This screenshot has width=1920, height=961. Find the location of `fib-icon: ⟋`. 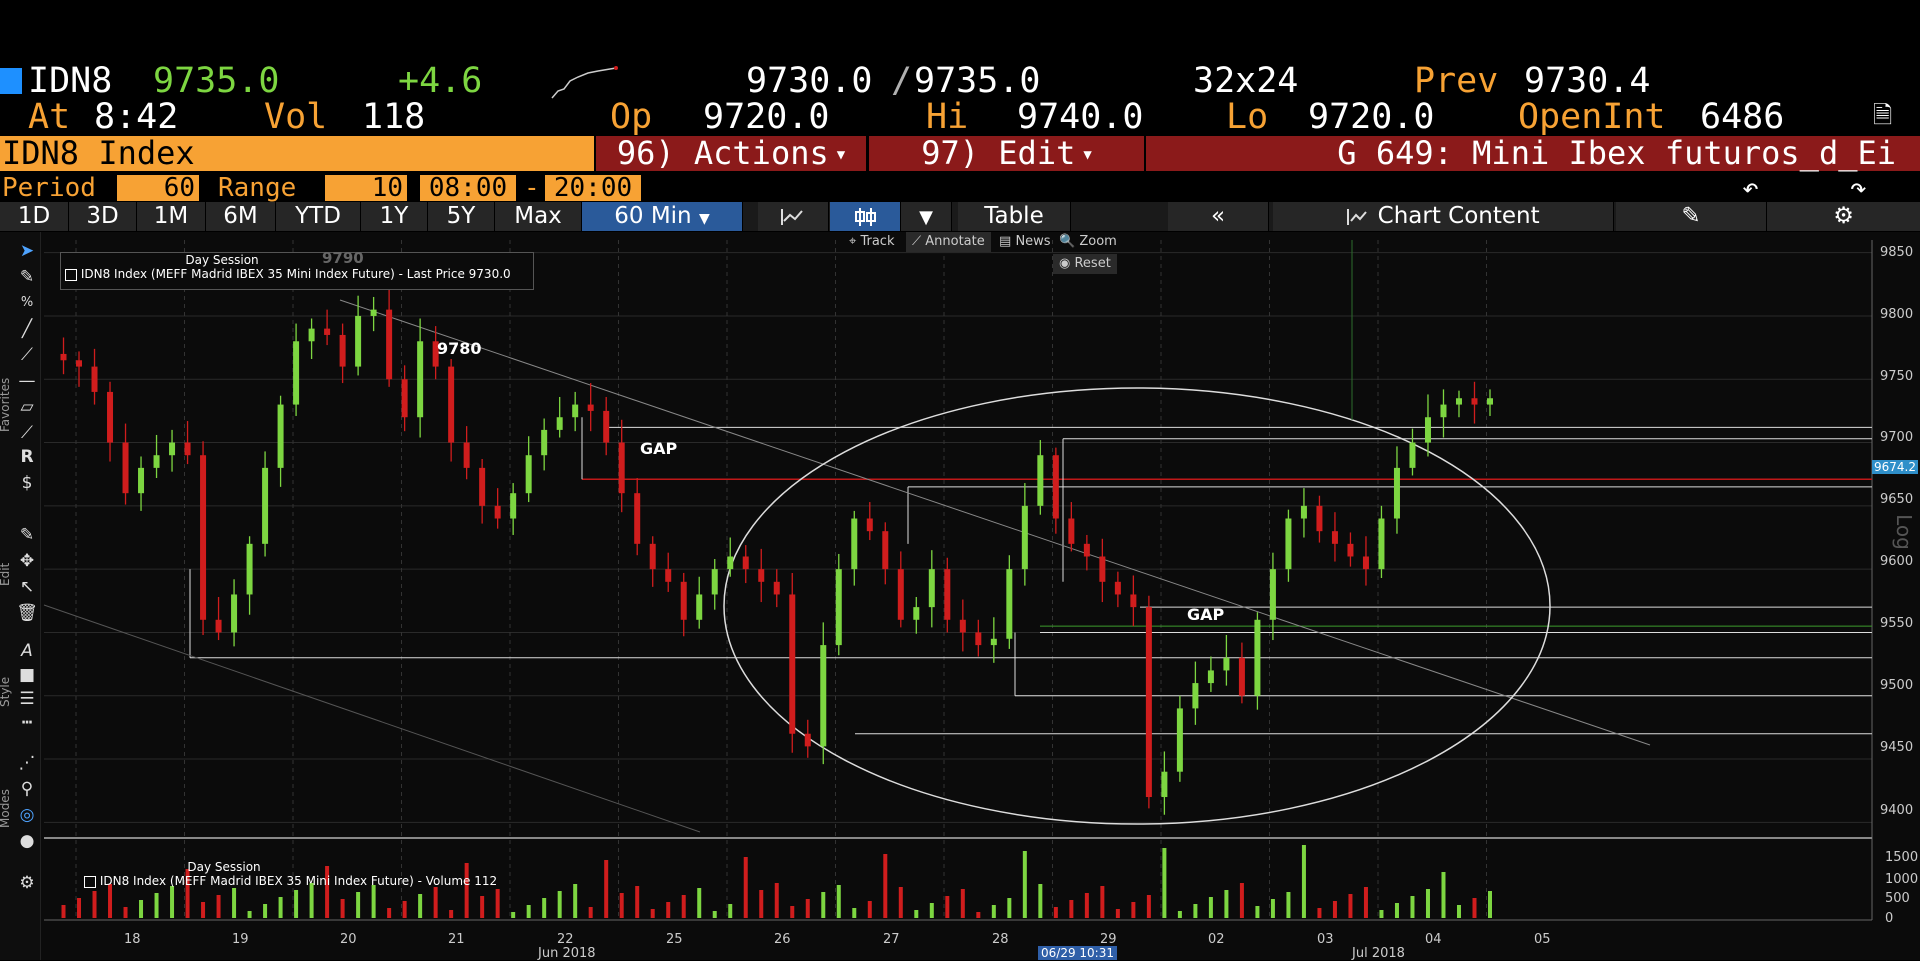

fib-icon: ⟋ is located at coordinates (27, 433).